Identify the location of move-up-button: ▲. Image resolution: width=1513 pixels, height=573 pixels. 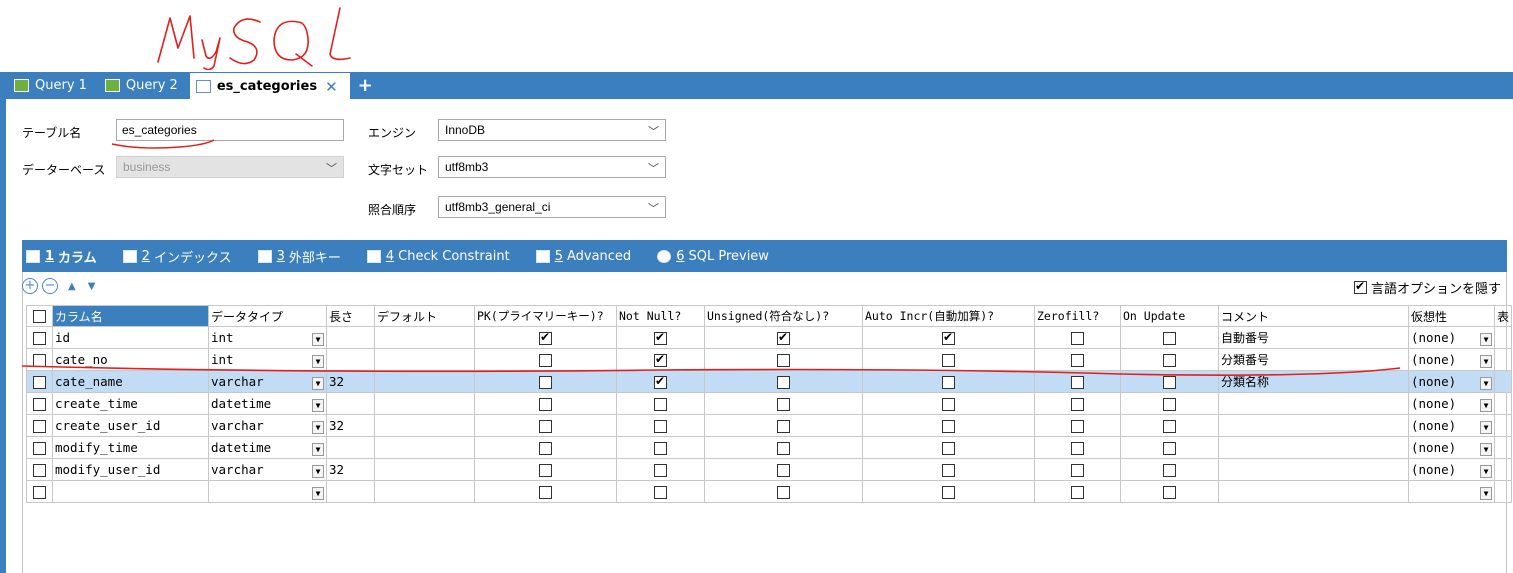
(72, 286).